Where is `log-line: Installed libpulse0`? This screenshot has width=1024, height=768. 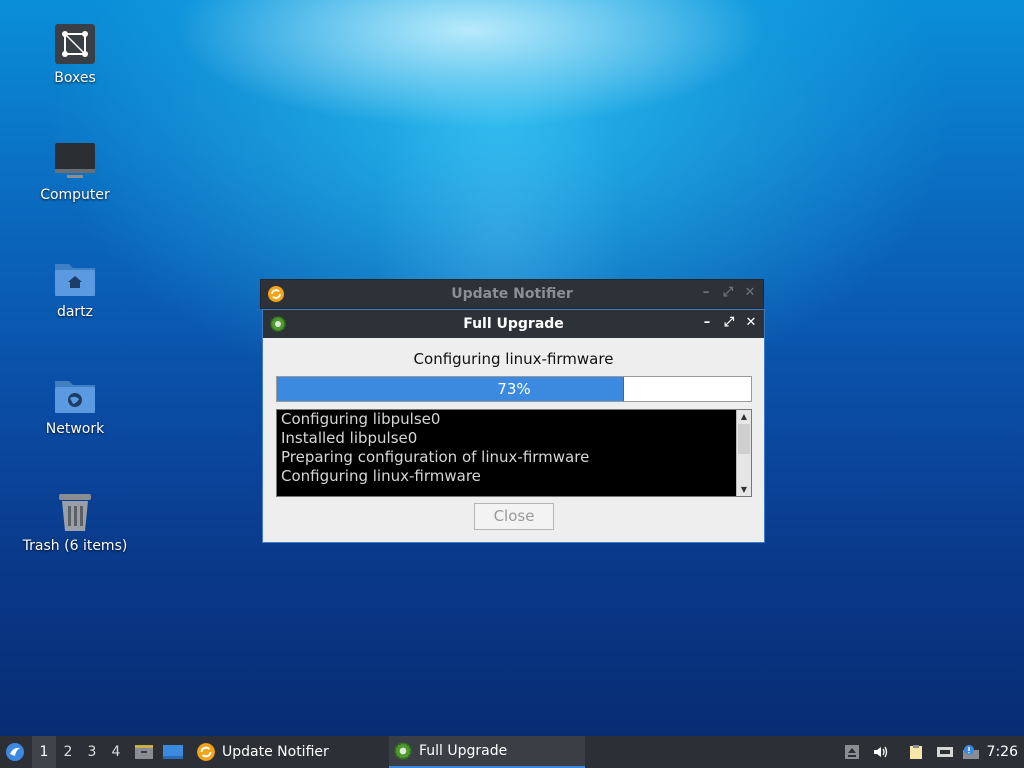 log-line: Installed libpulse0 is located at coordinates (349, 438).